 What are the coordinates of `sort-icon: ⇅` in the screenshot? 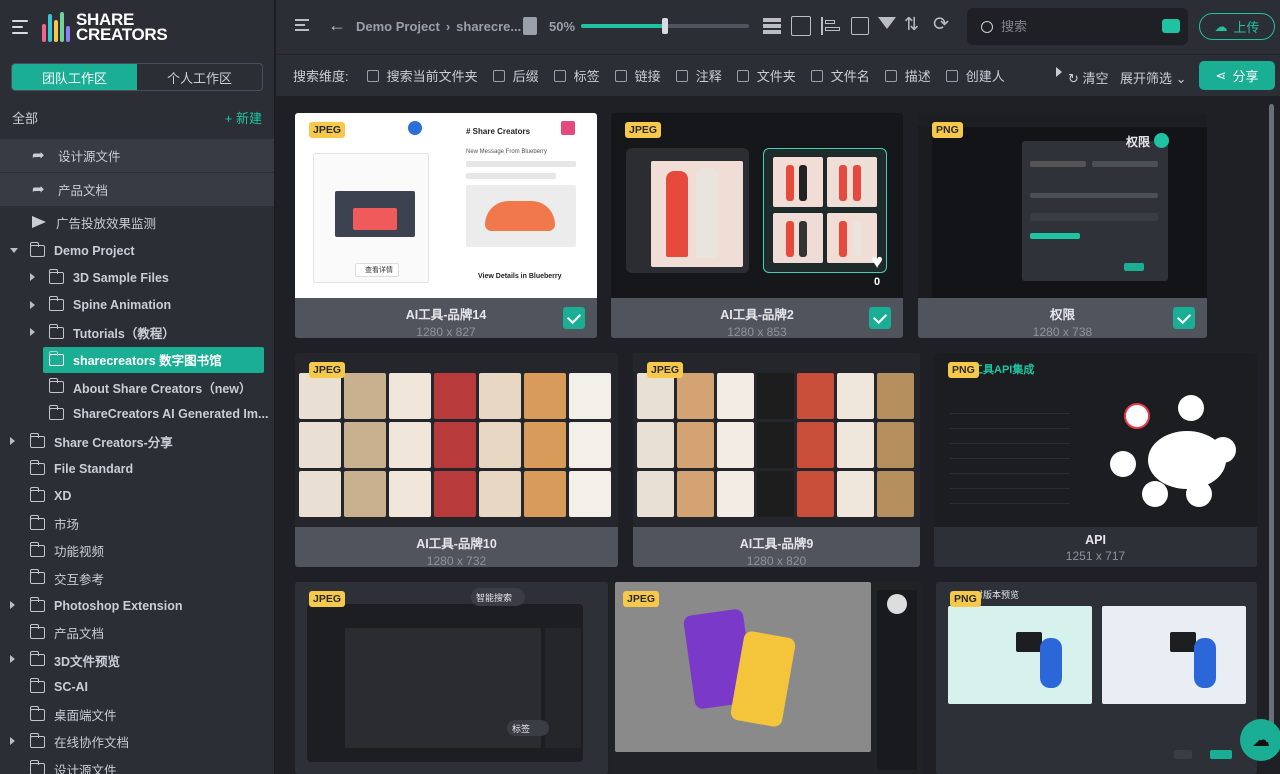 It's located at (911, 24).